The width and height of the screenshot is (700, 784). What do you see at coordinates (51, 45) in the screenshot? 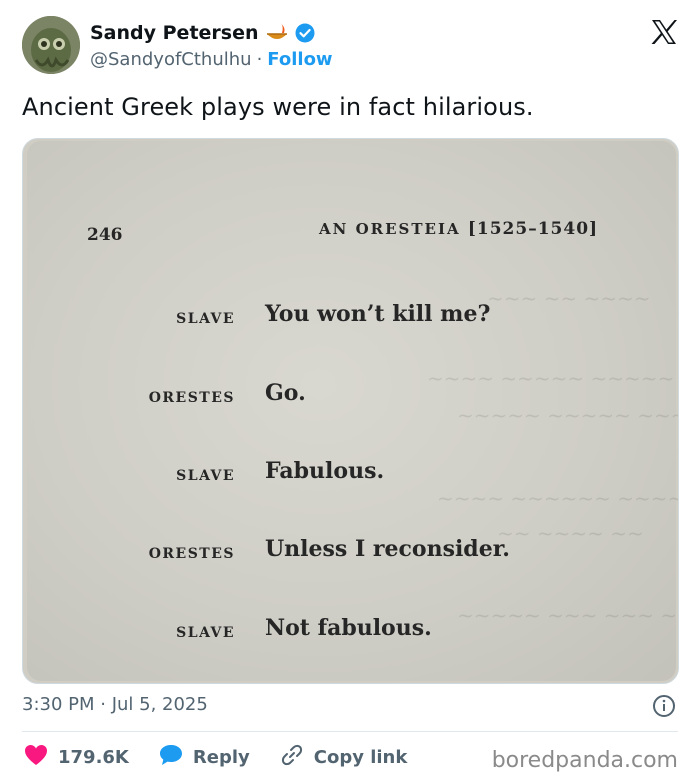
I see `avatar` at bounding box center [51, 45].